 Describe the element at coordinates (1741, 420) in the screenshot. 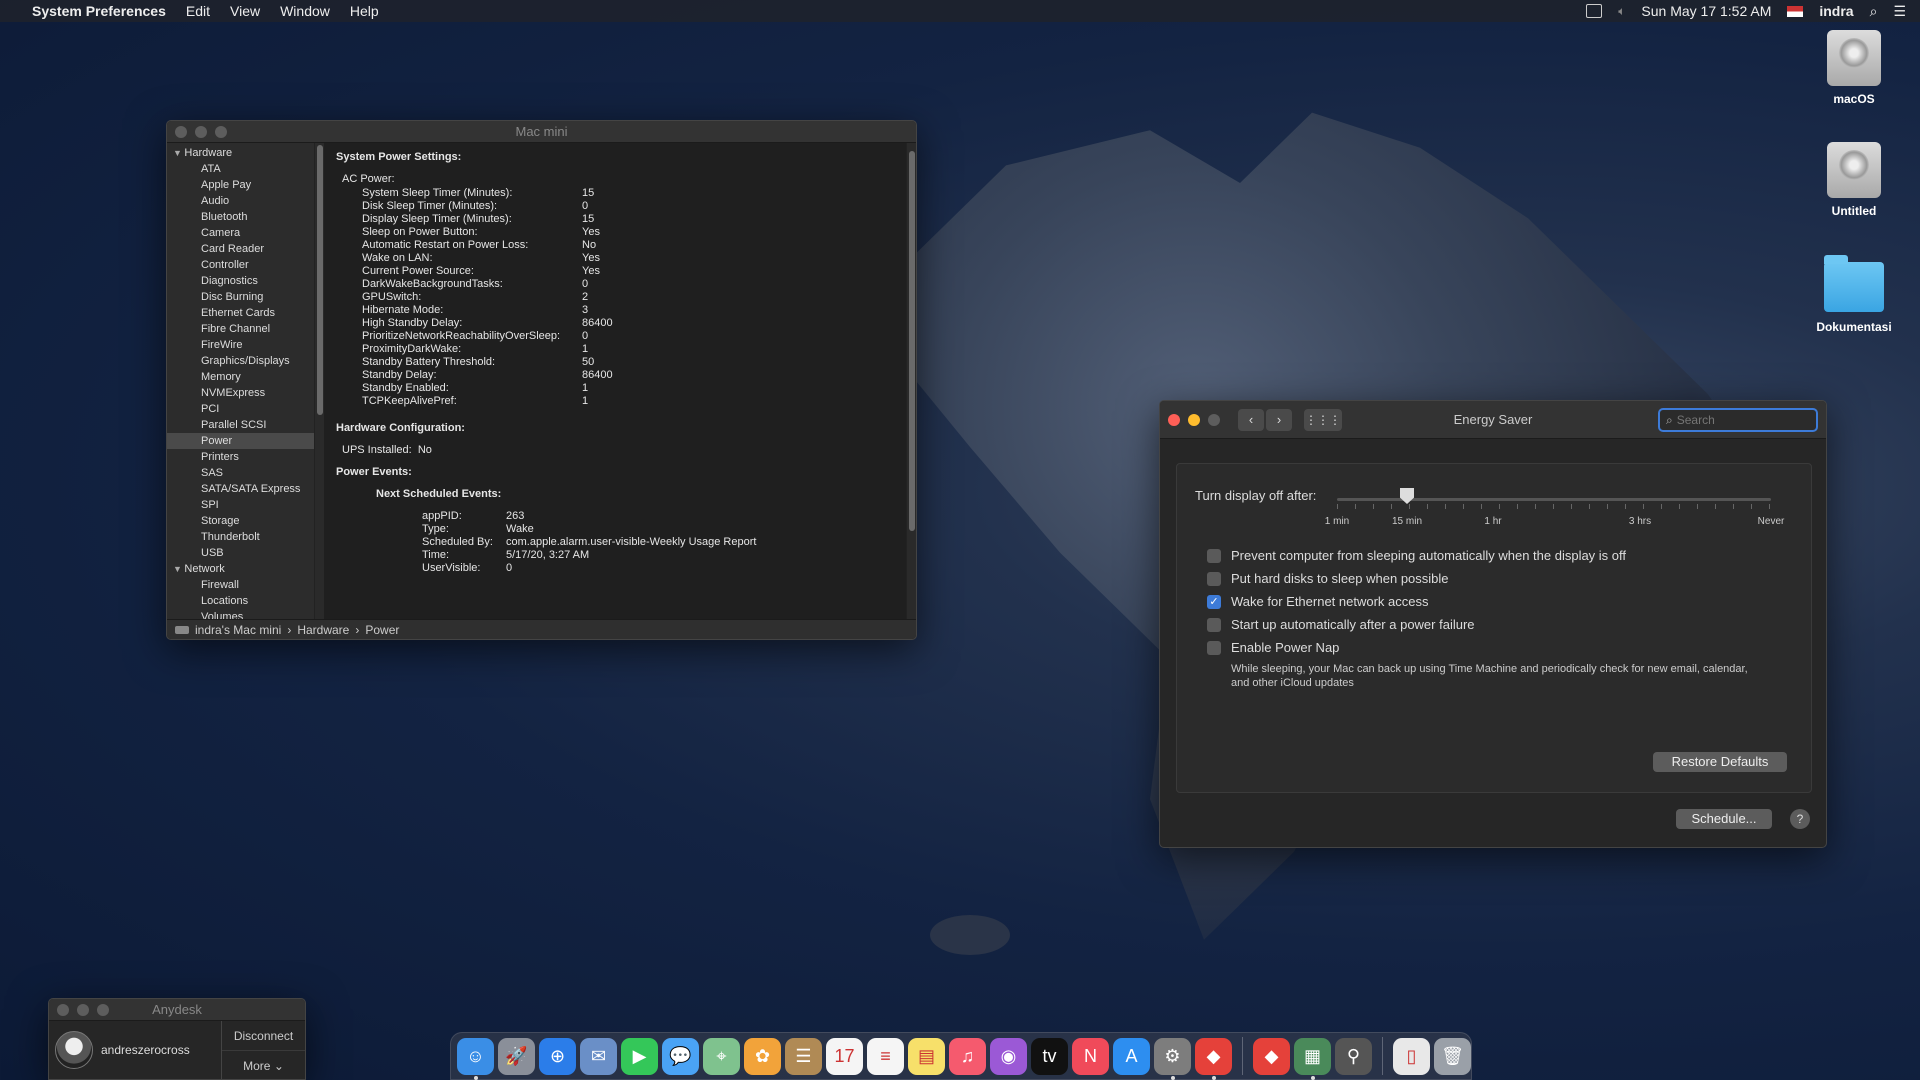

I see `search-input` at that location.